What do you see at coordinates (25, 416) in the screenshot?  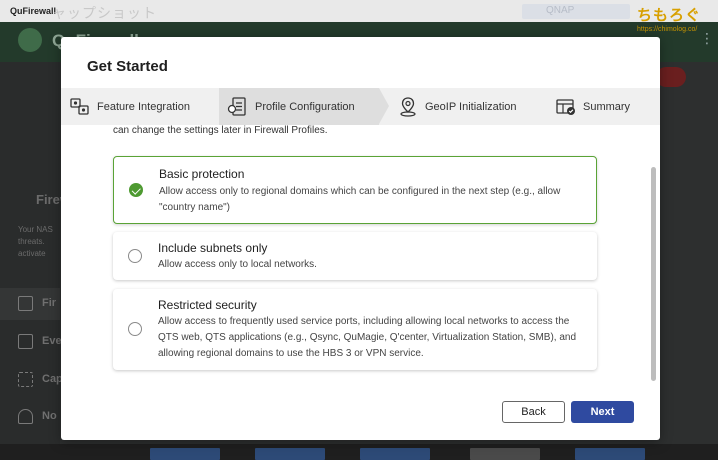 I see `notification-icon` at bounding box center [25, 416].